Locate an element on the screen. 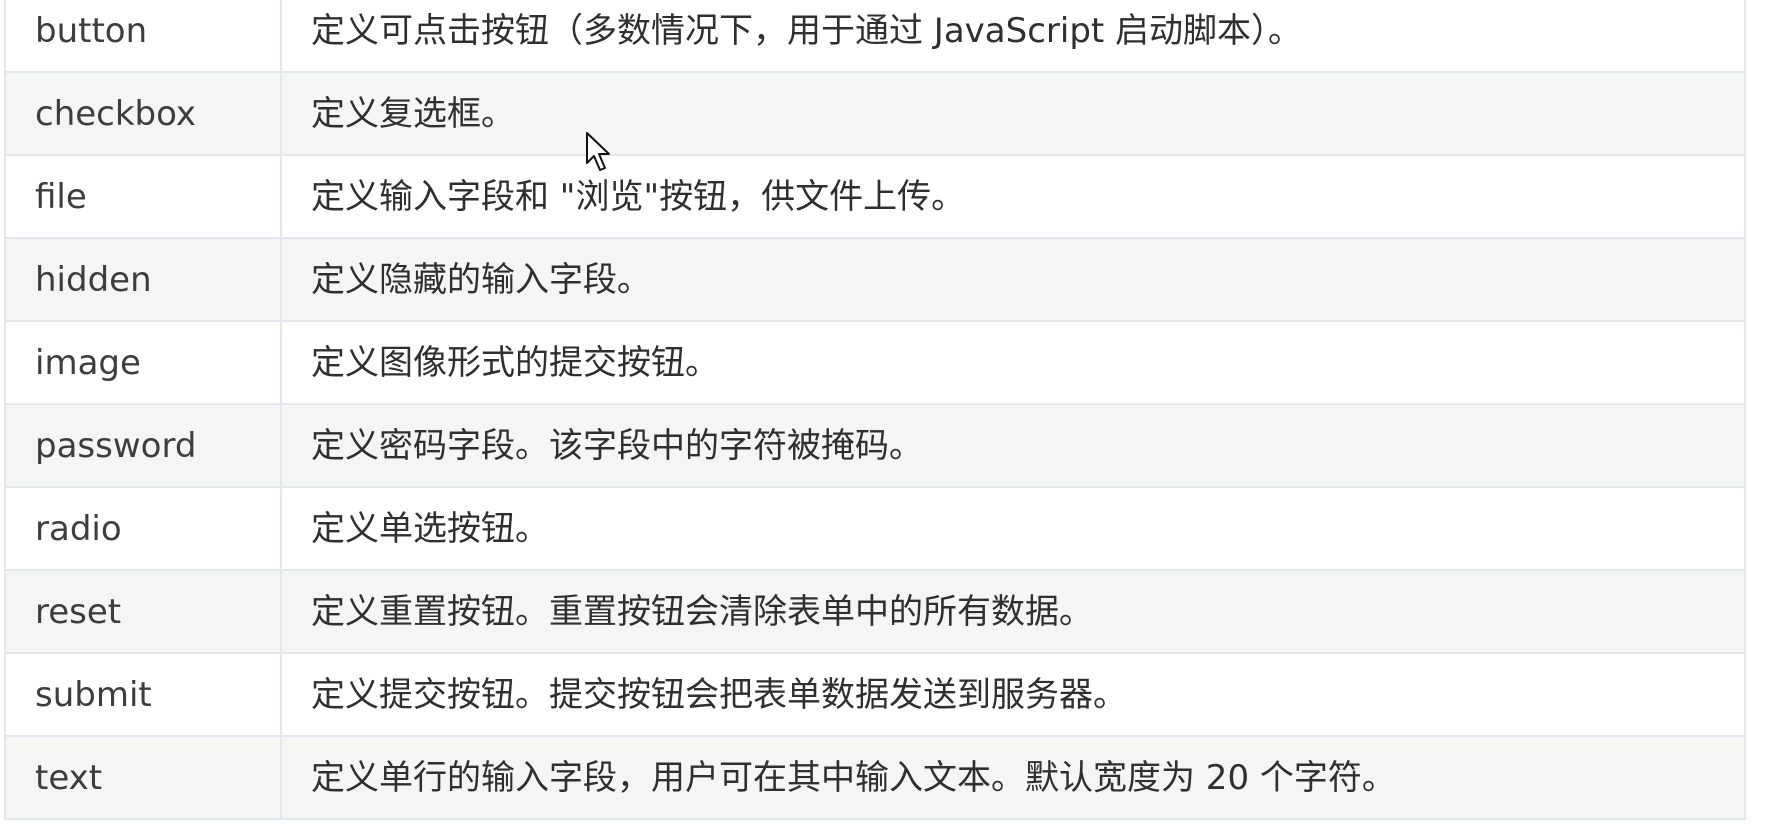  table-row: image 定义图像形式的提交按钮。 is located at coordinates (875, 362).